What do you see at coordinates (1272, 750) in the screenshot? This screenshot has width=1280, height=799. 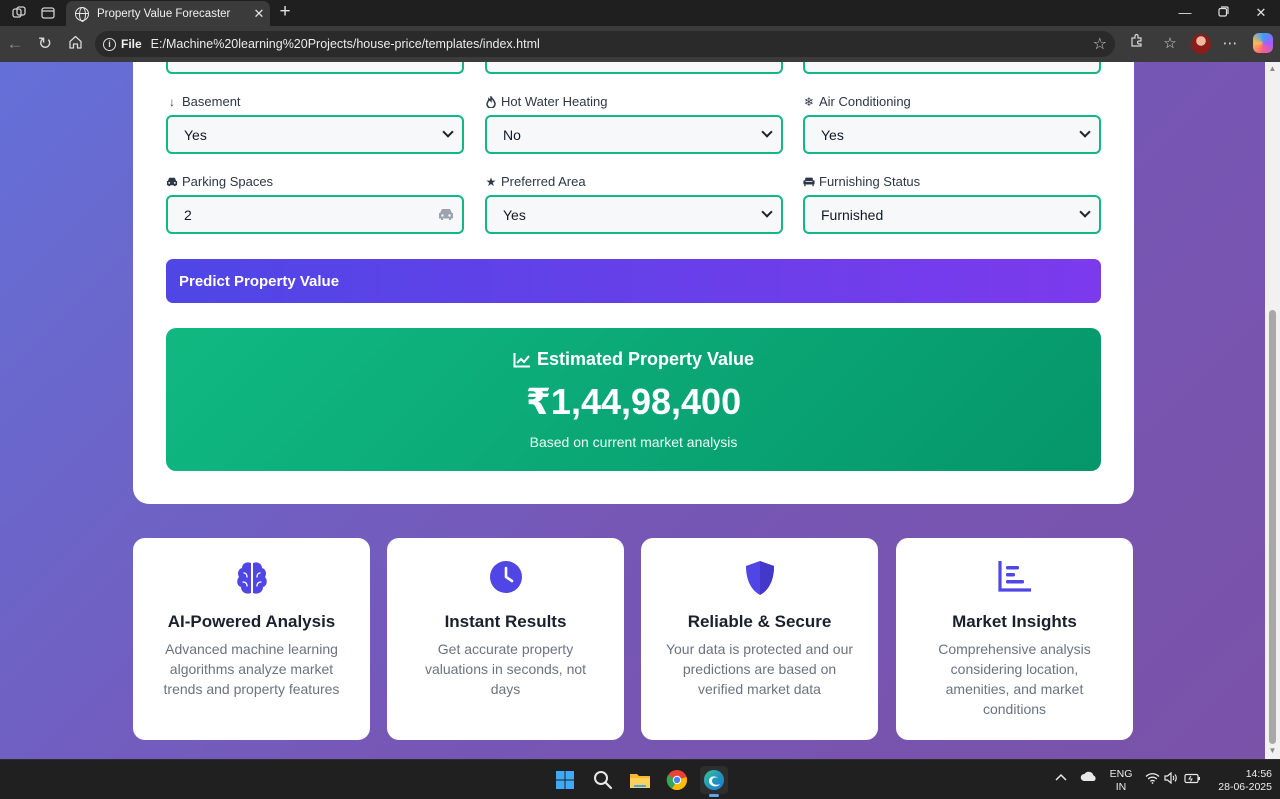 I see `scroll-down-icon: ▼` at bounding box center [1272, 750].